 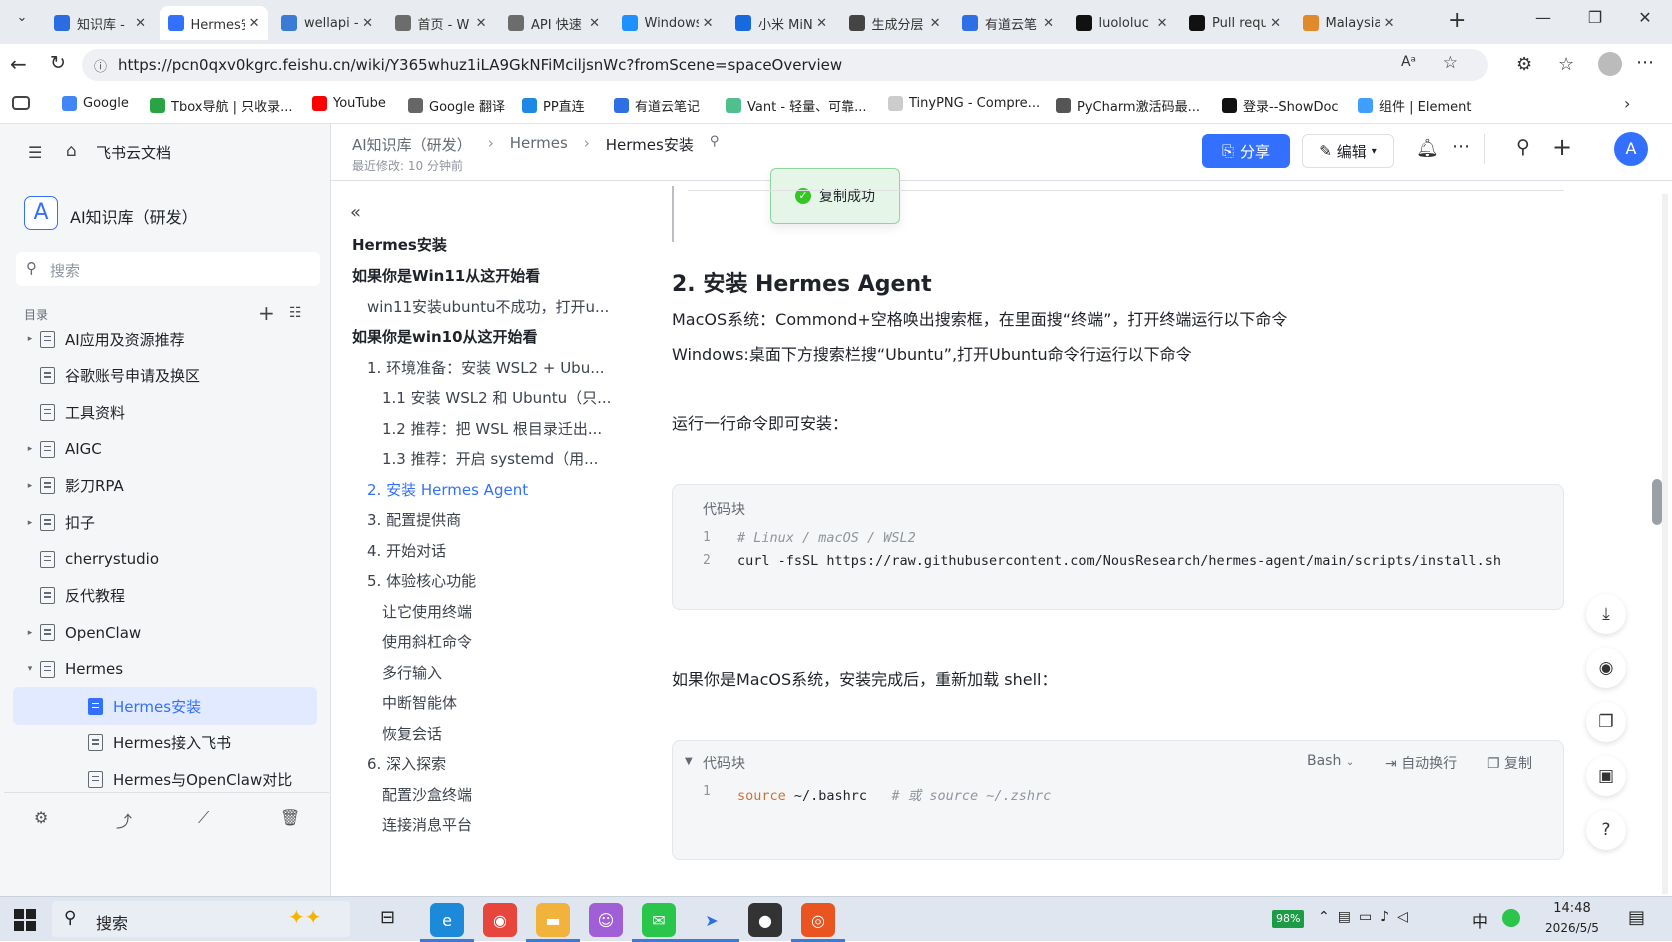 What do you see at coordinates (1348, 151) in the screenshot?
I see `edit-button: ✎ 编辑 ▾` at bounding box center [1348, 151].